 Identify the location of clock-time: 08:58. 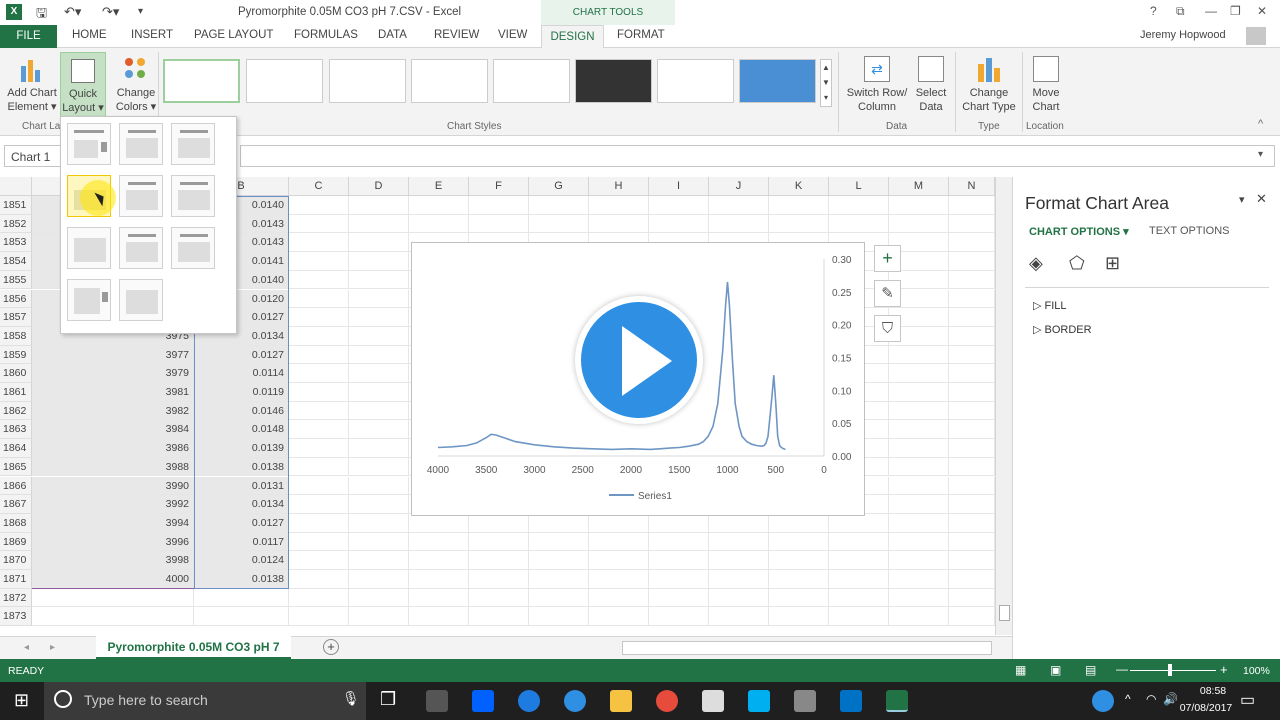
(1213, 691).